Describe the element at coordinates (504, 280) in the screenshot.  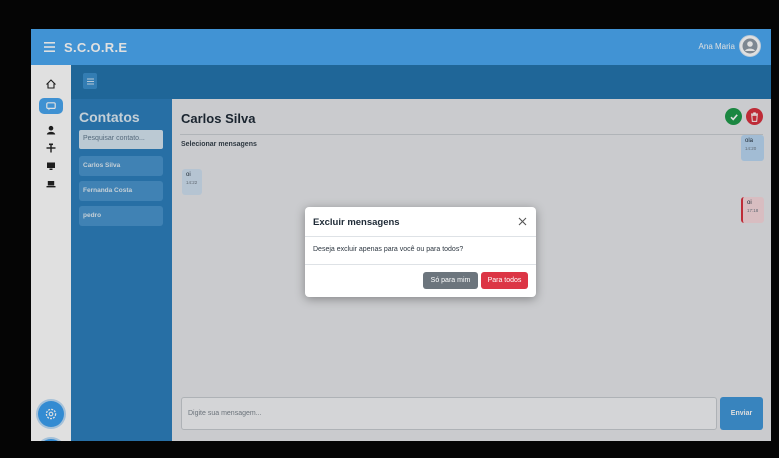
I see `delete-for-all-button: Para todos` at that location.